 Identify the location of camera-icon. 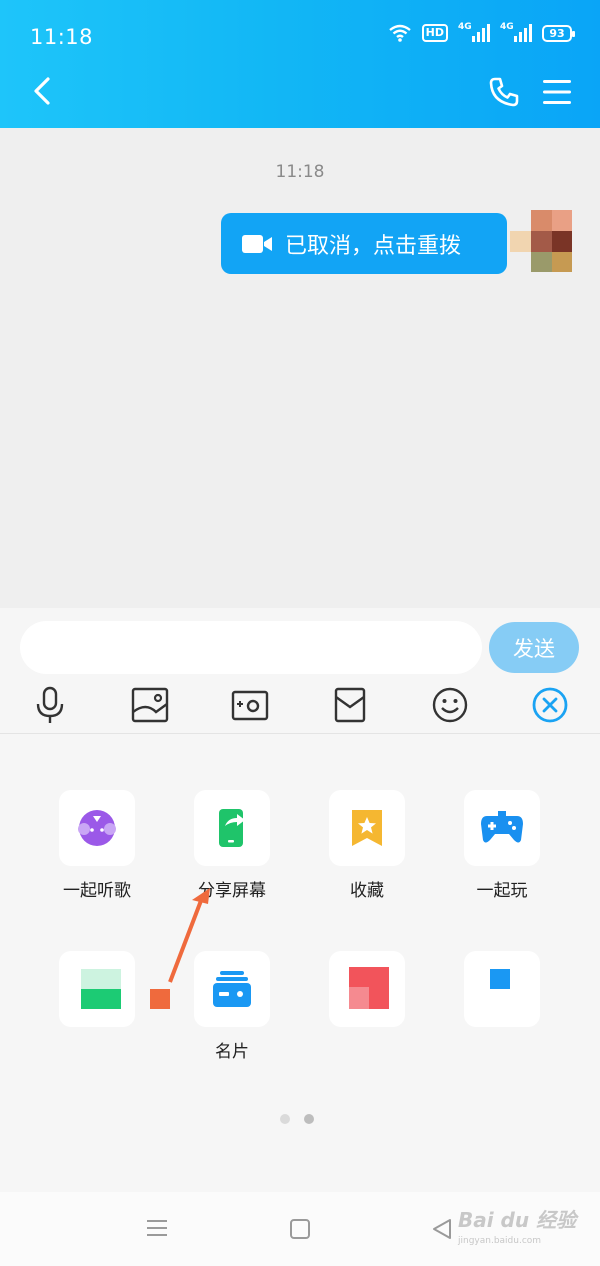
(250, 705).